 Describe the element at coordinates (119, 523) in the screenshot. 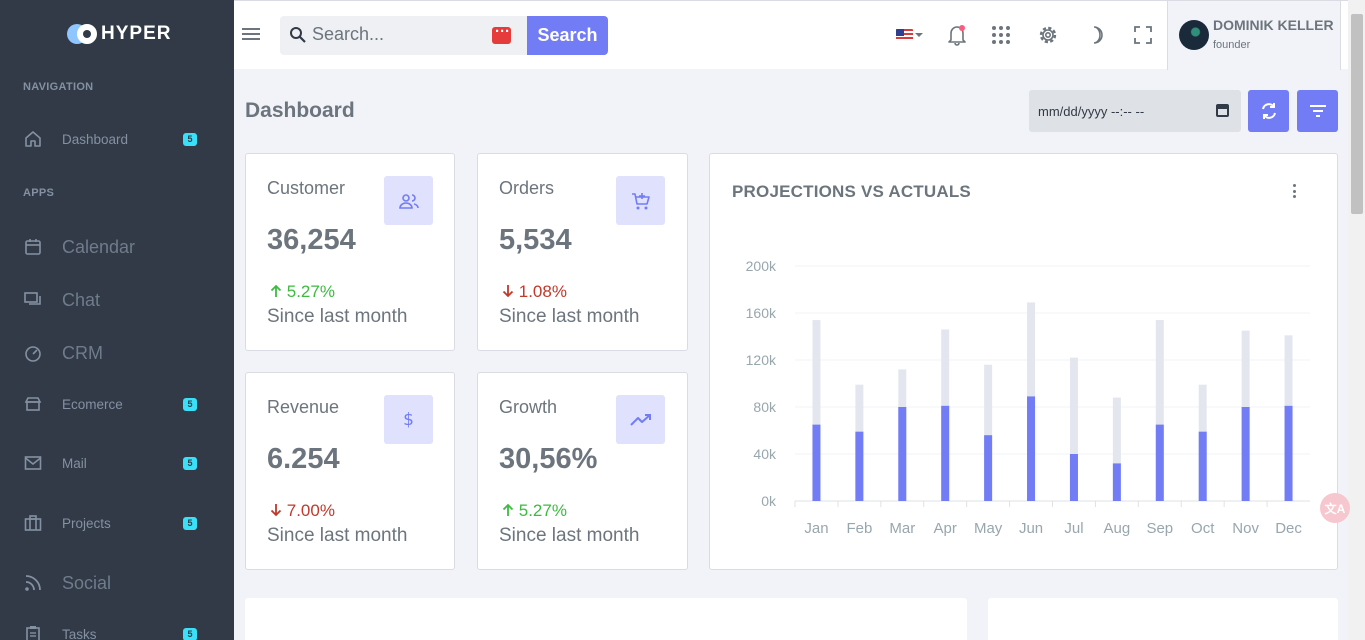

I see `sidebar-item-projects: Projects 5` at that location.